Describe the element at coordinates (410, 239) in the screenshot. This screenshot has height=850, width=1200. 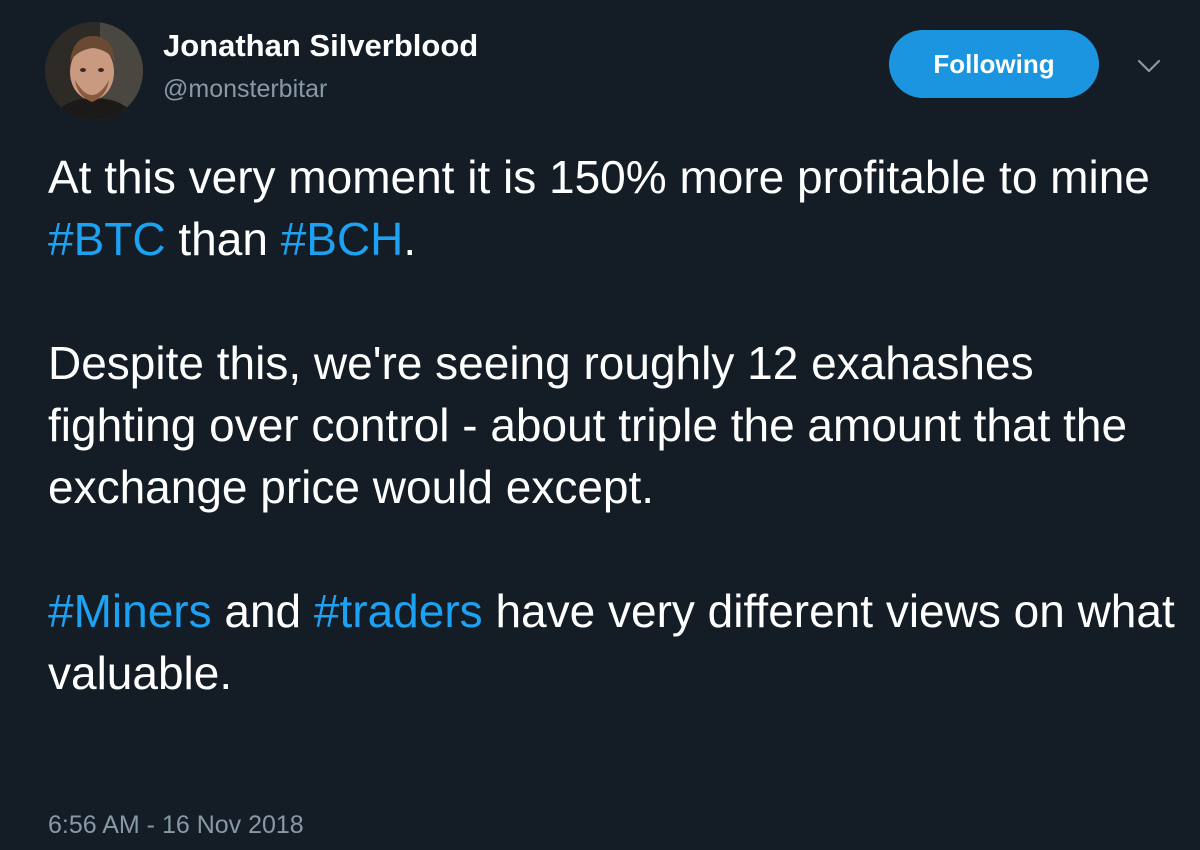
I see `tweet-text-segment: .` at that location.